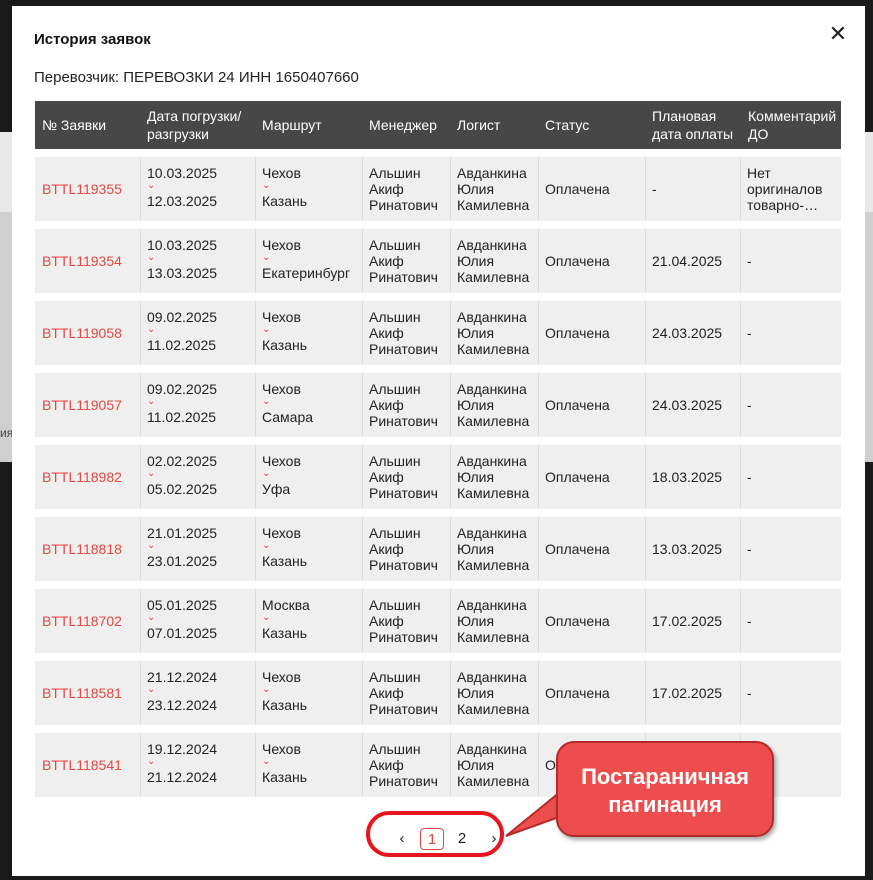 The image size is (873, 880). I want to click on unload-date: 12.03.2025, so click(182, 201).